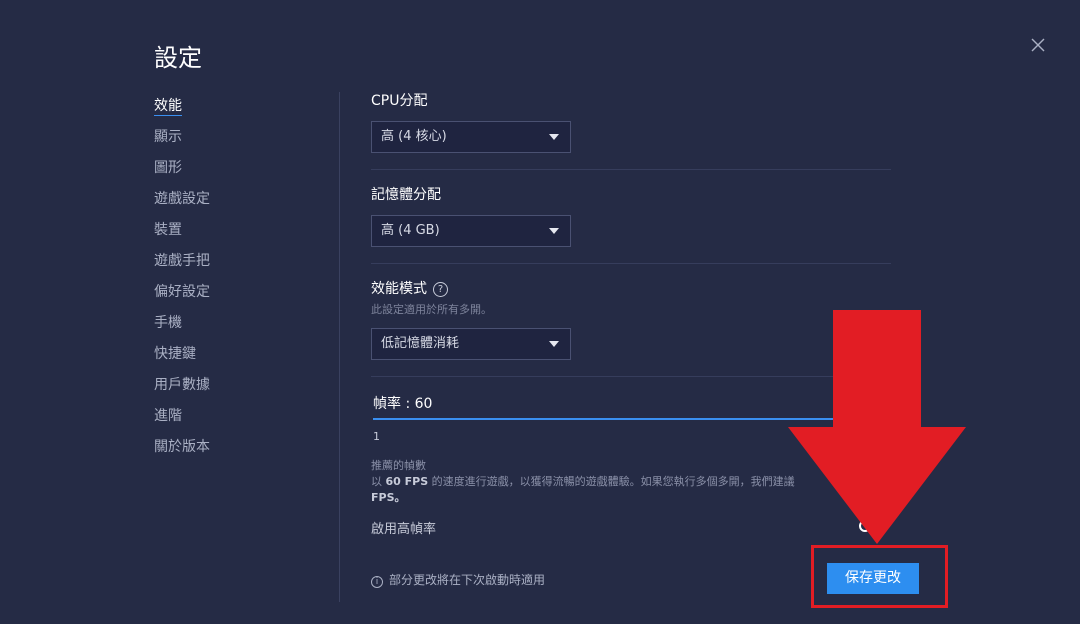  Describe the element at coordinates (406, 195) in the screenshot. I see `memory-label: 記憶體分配` at that location.